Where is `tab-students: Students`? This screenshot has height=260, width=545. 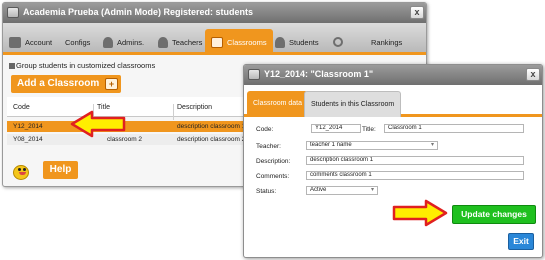
tab-students: Students is located at coordinates (297, 42).